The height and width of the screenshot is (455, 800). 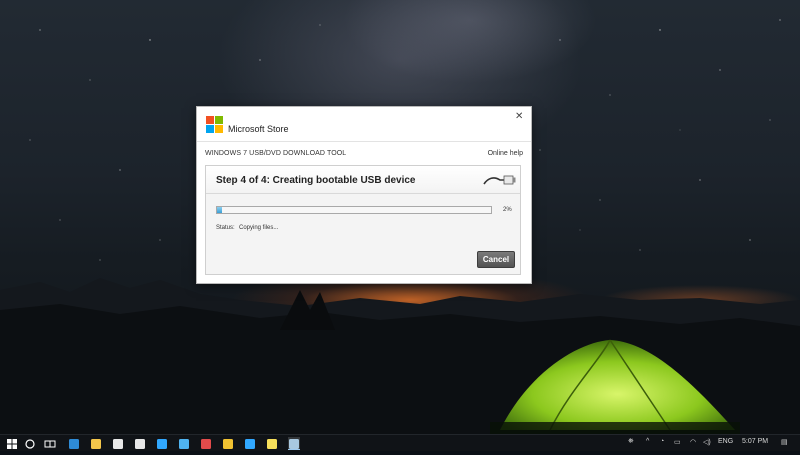 I want to click on usb-tool-icon, so click(x=294, y=443).